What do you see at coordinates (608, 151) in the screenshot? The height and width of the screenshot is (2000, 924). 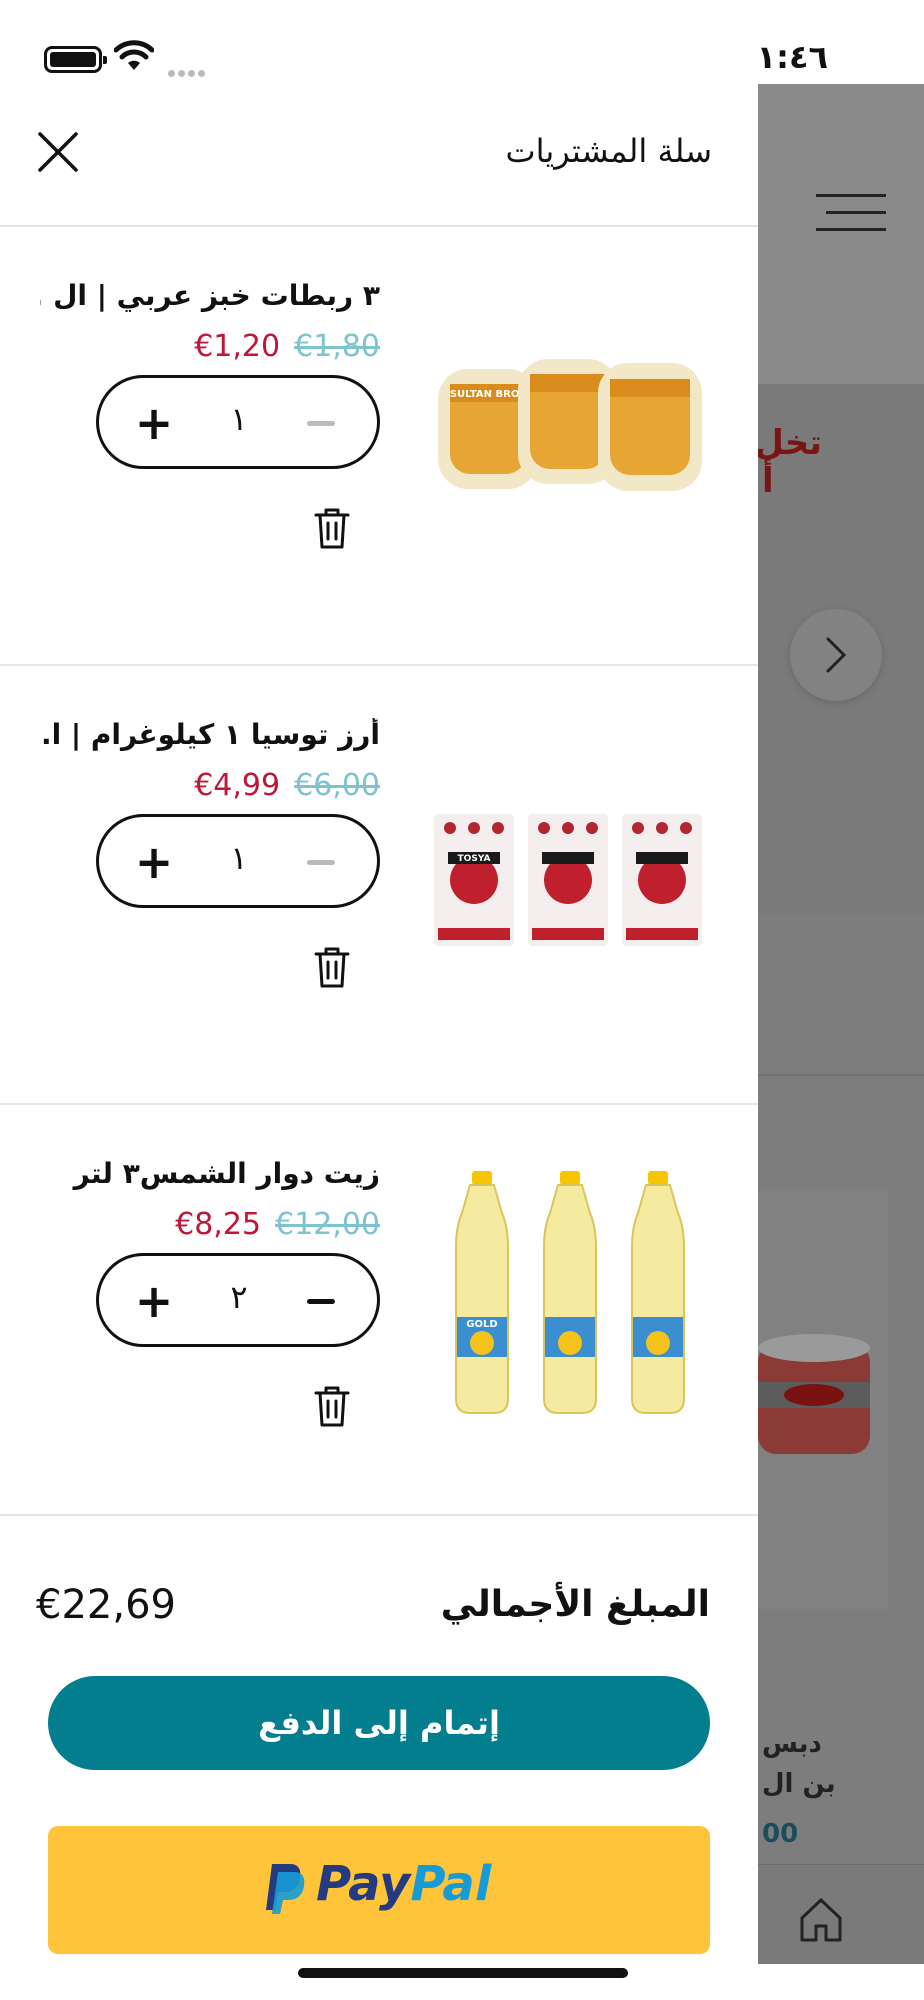 I see `cart-title: سلة المشتريات` at bounding box center [608, 151].